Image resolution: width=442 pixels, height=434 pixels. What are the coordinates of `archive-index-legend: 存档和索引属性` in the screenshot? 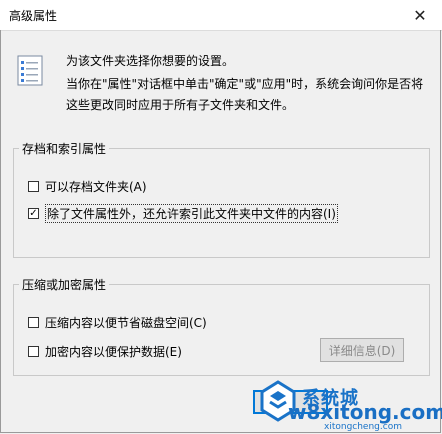 It's located at (64, 148).